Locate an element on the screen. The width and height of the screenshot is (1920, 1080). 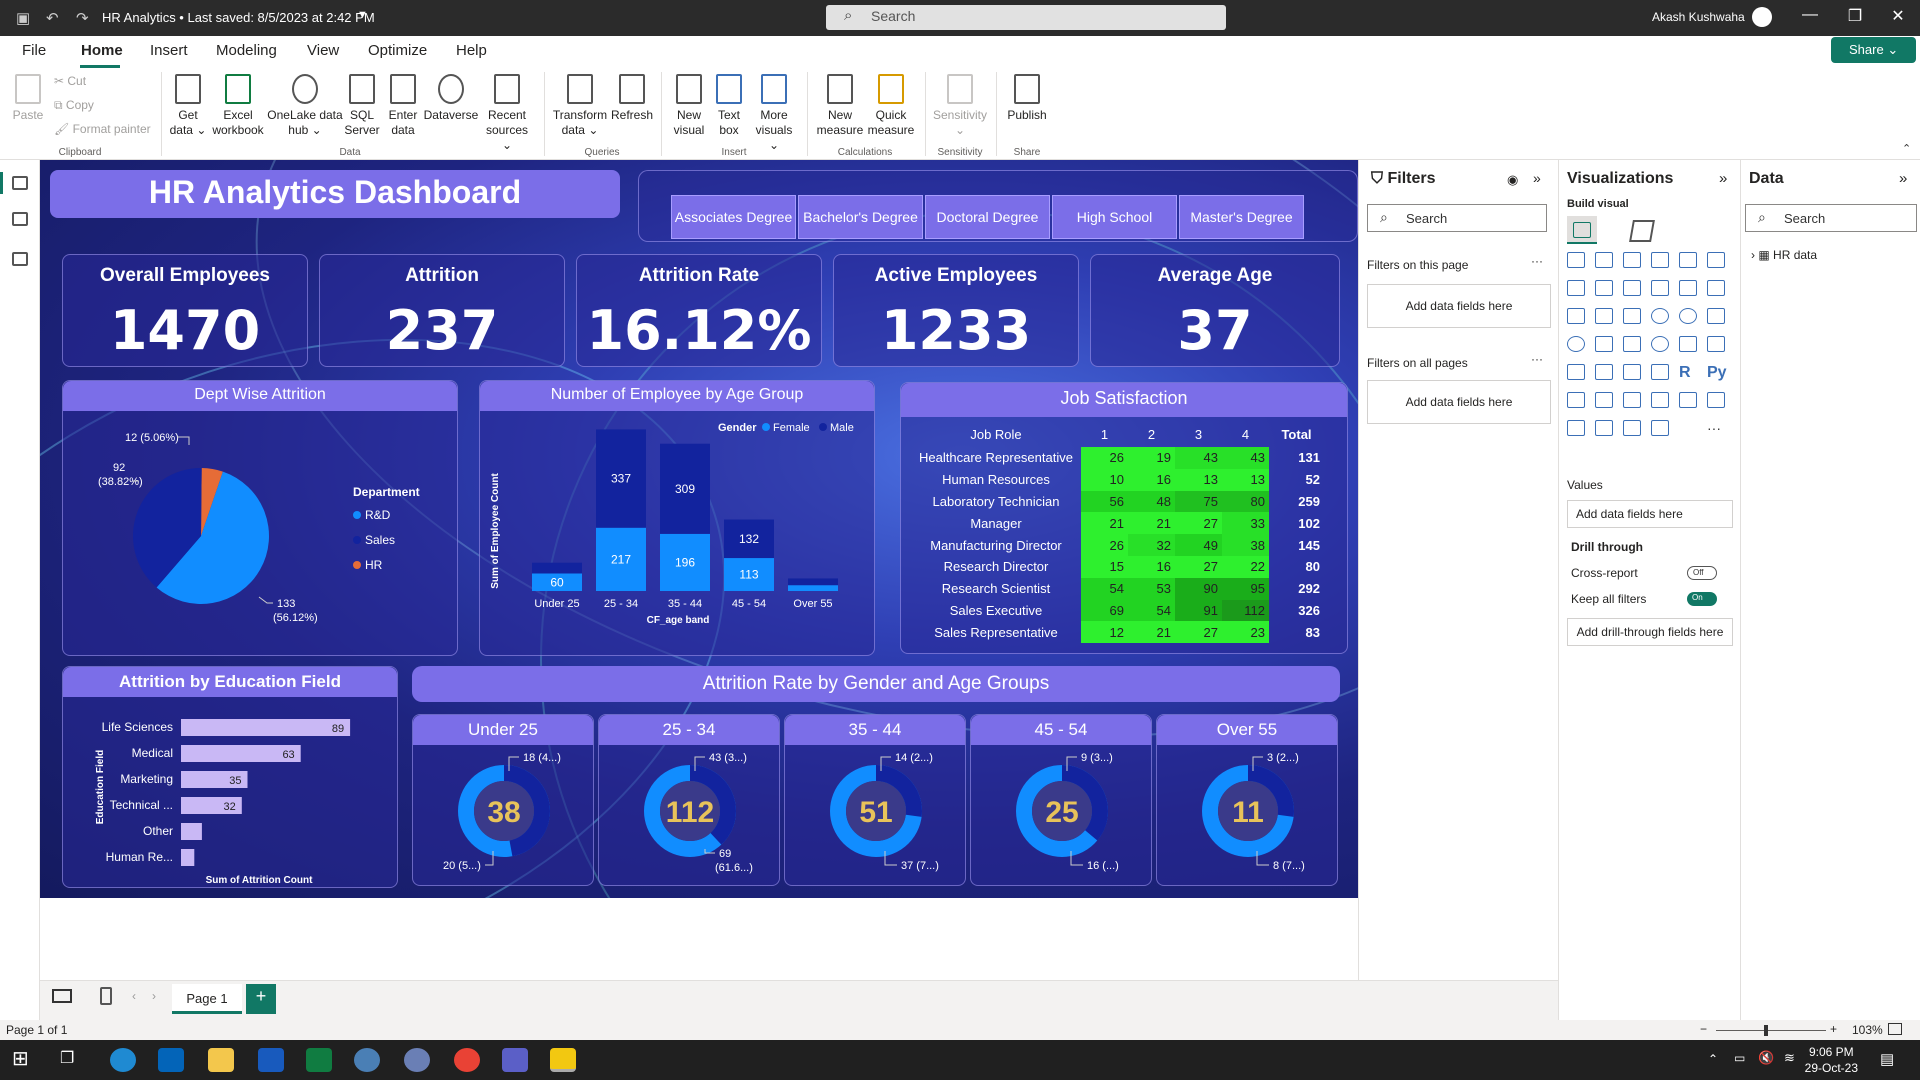
cross-report-toggle: Off is located at coordinates (1702, 573).